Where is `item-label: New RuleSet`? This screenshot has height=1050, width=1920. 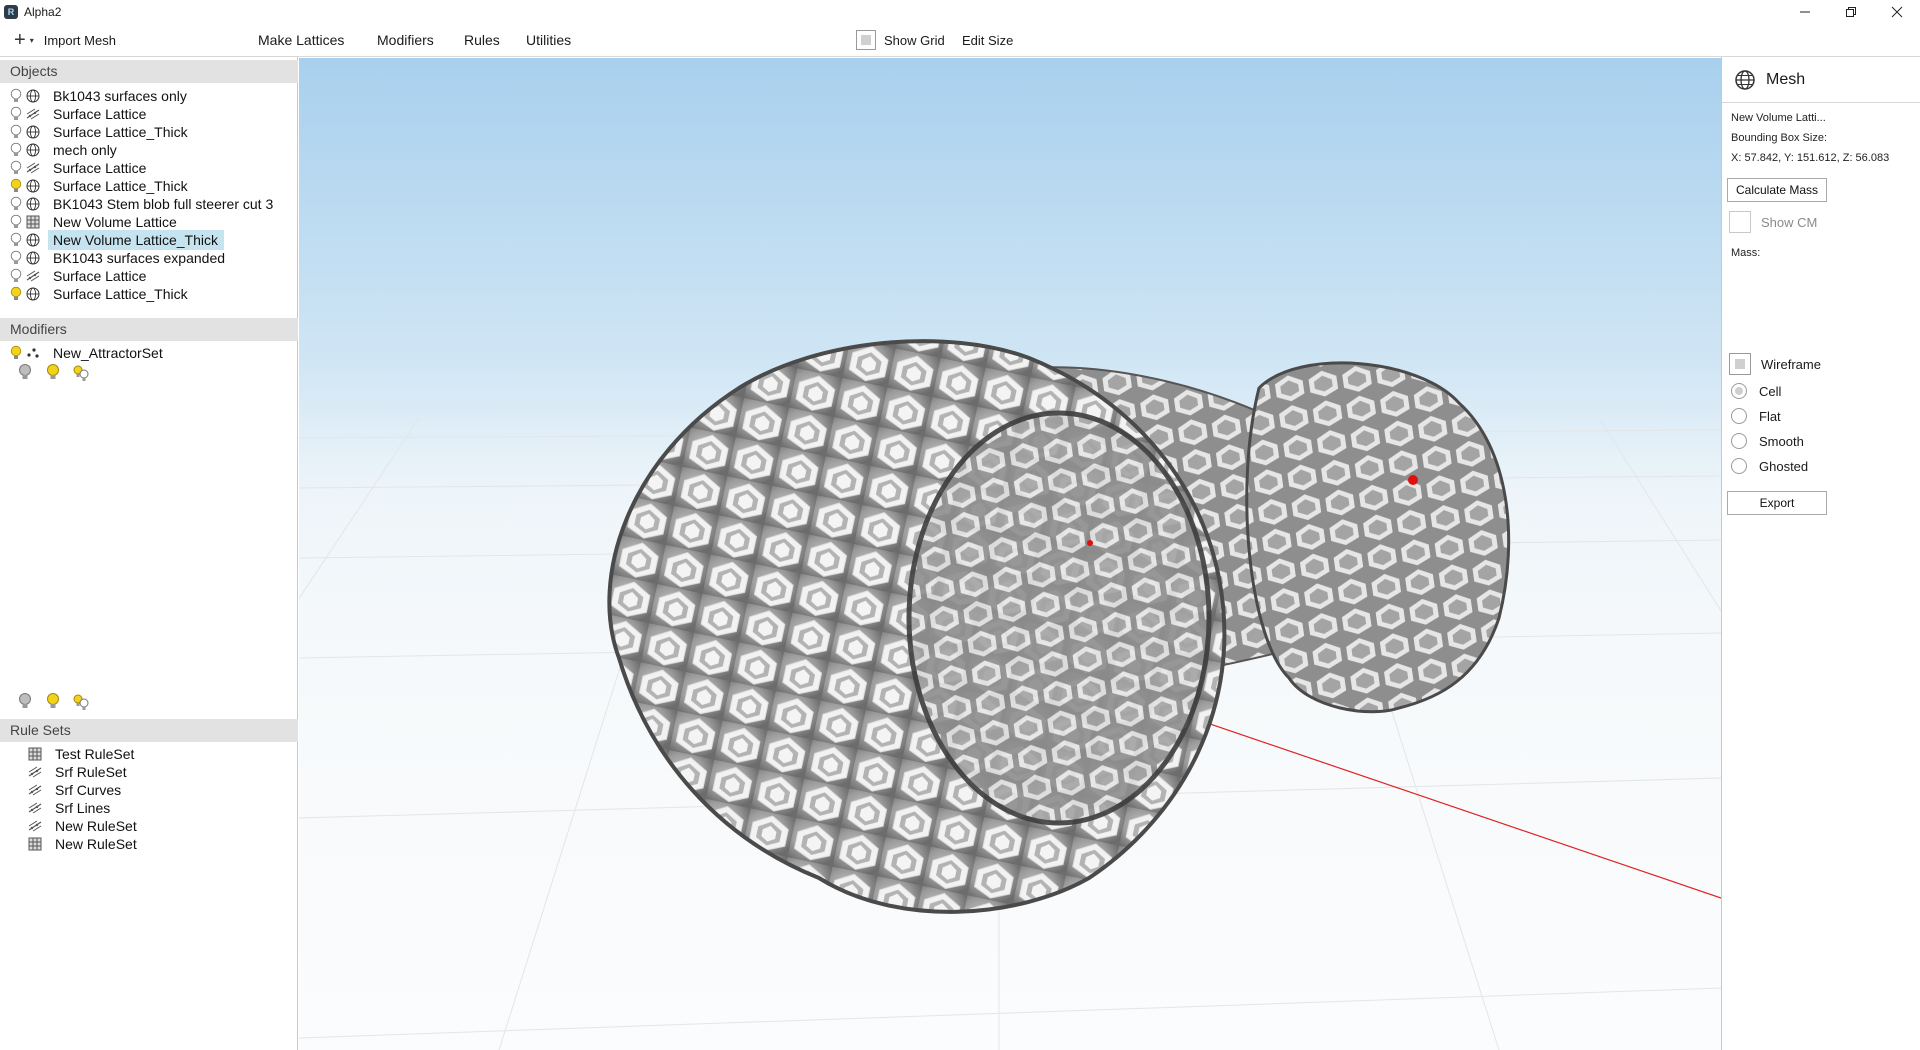 item-label: New RuleSet is located at coordinates (96, 844).